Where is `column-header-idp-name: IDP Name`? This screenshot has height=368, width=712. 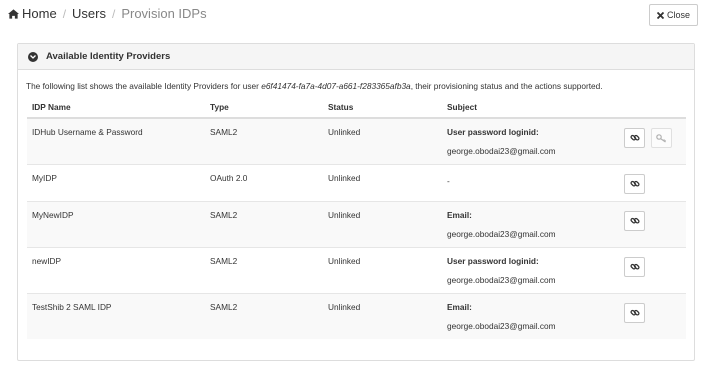
column-header-idp-name: IDP Name is located at coordinates (116, 107).